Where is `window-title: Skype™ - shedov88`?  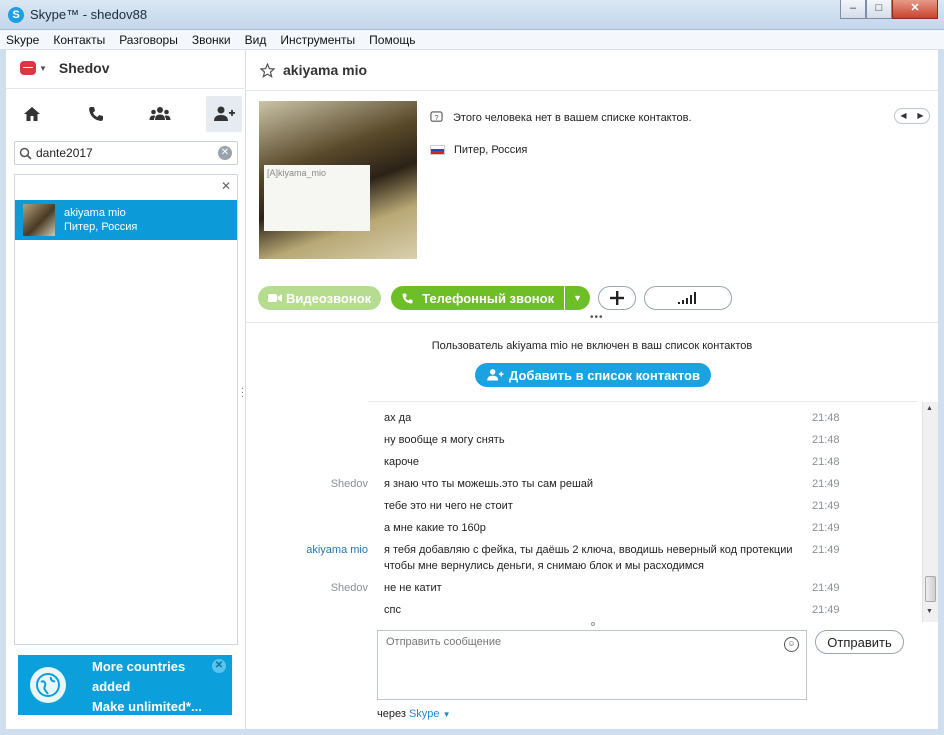
window-title: Skype™ - shedov88 is located at coordinates (89, 14).